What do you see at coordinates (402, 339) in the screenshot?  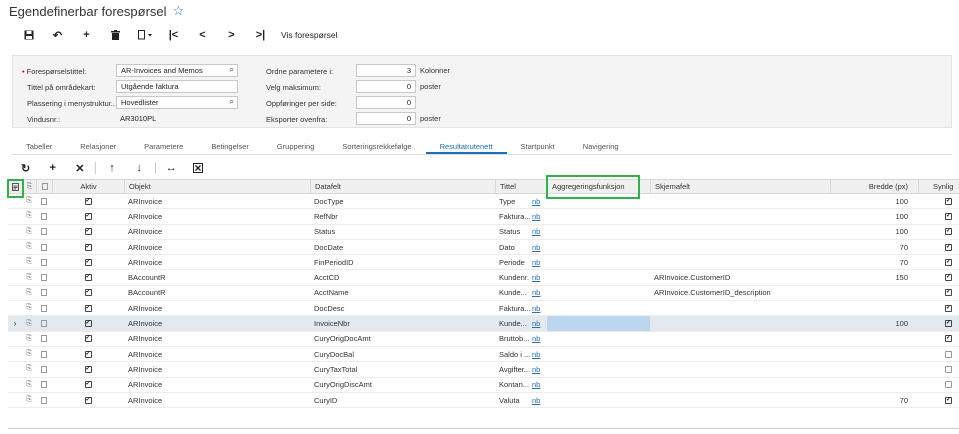 I see `data-field-cell: CuryOrigDocAmt` at bounding box center [402, 339].